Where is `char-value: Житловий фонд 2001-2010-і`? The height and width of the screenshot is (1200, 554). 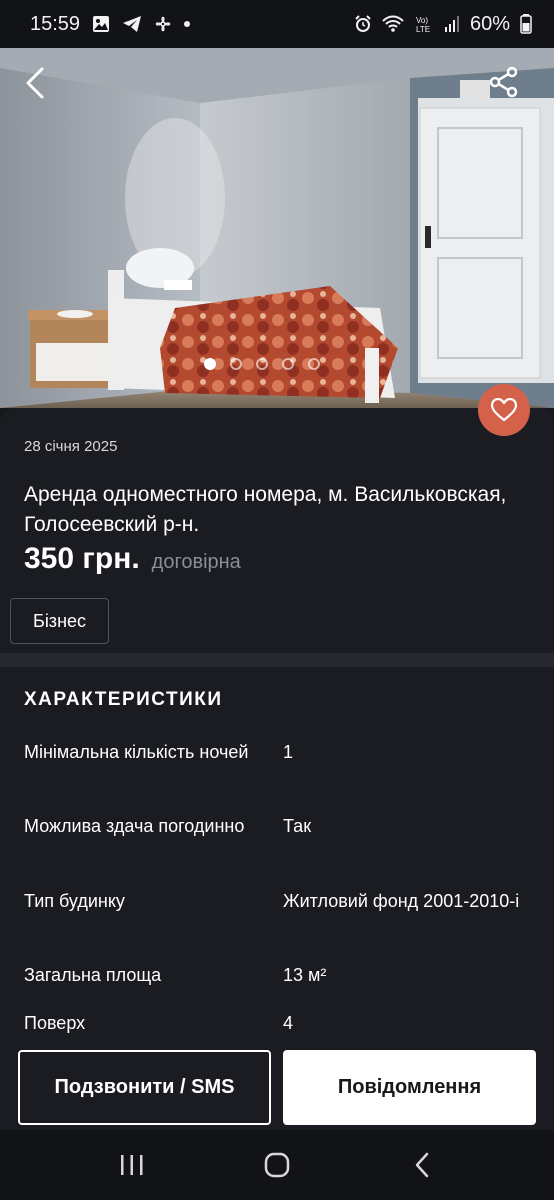 char-value: Житловий фонд 2001-2010-і is located at coordinates (401, 901).